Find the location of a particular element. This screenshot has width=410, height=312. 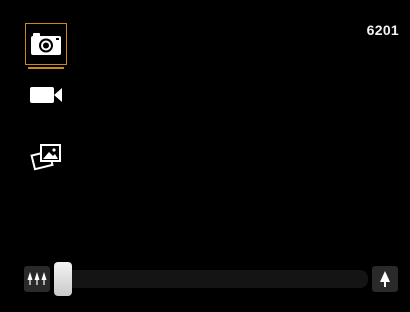

zoom-control is located at coordinates (211, 279).